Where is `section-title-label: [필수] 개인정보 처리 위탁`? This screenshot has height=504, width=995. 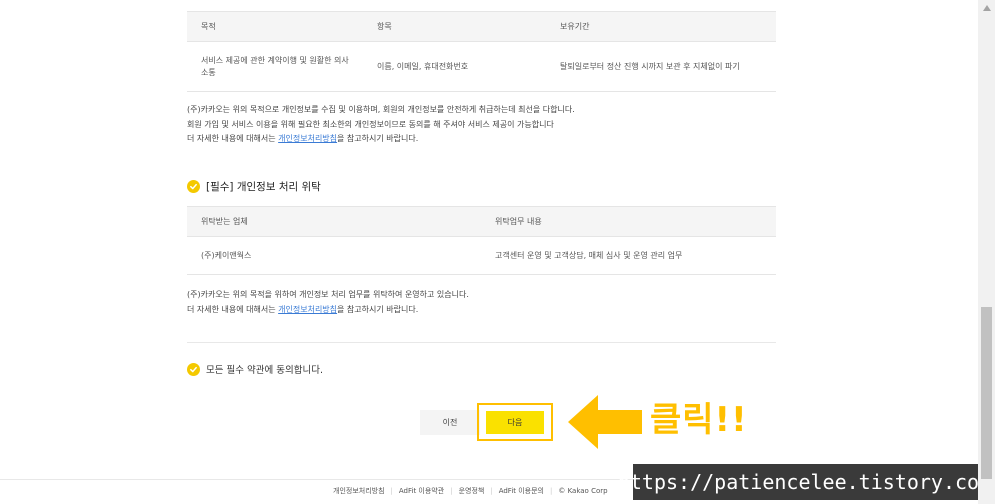 section-title-label: [필수] 개인정보 처리 위탁 is located at coordinates (263, 187).